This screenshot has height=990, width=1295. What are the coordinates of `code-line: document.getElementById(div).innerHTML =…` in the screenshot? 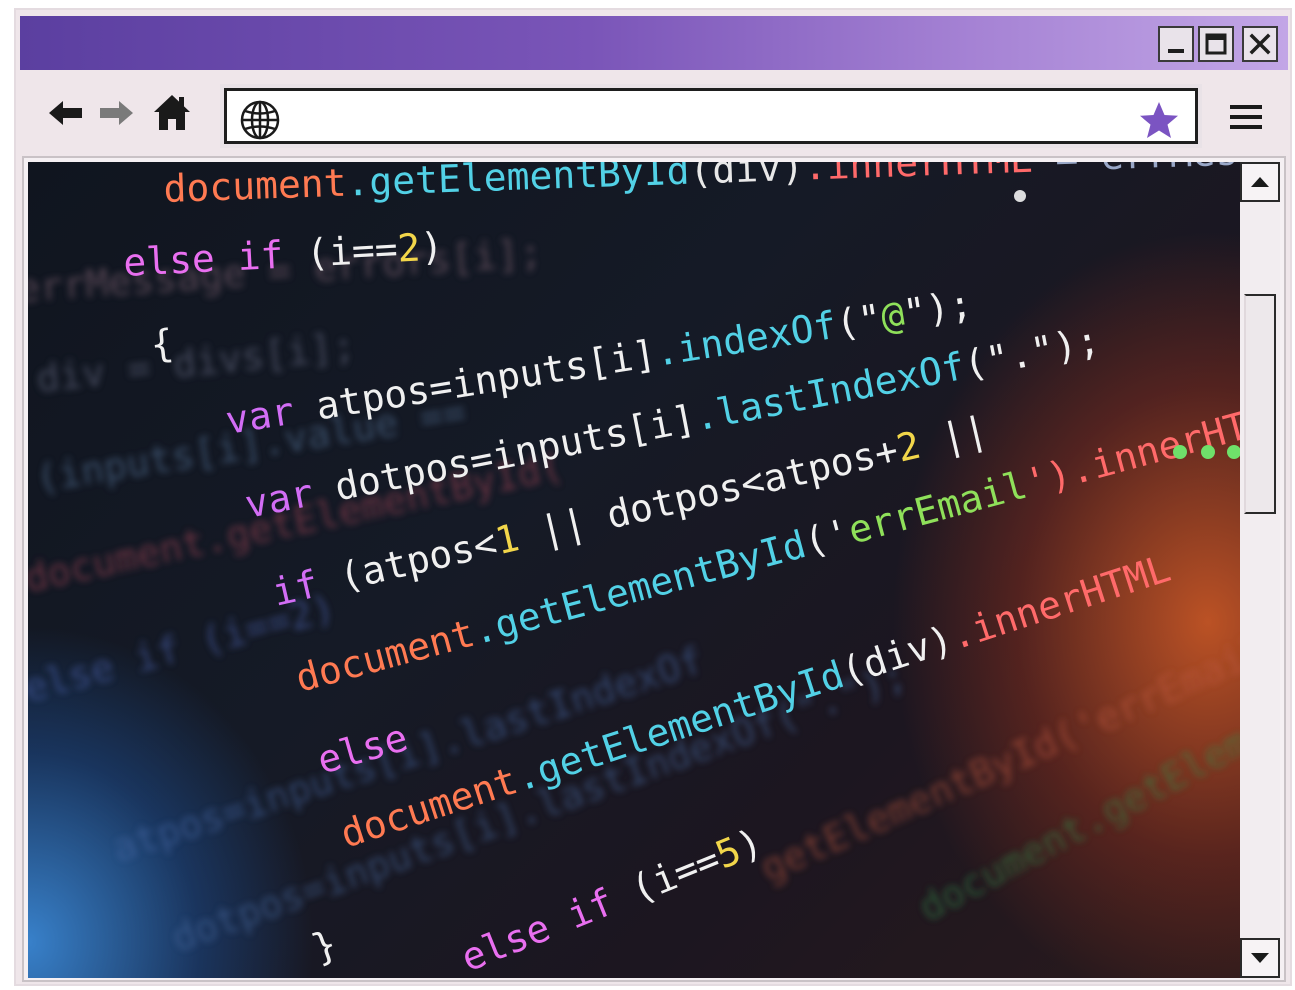 It's located at (702, 186).